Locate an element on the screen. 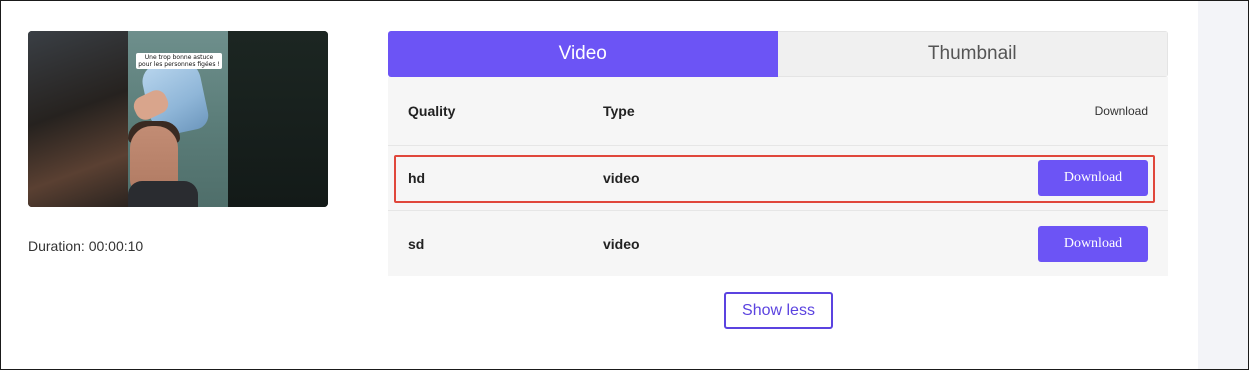 The width and height of the screenshot is (1249, 370). table-row: hd video Download is located at coordinates (778, 178).